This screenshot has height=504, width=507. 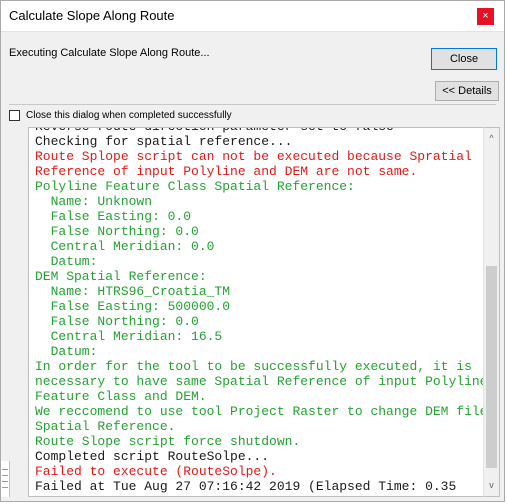 I want to click on log-line: DEM Spatial Reference:, so click(x=121, y=276).